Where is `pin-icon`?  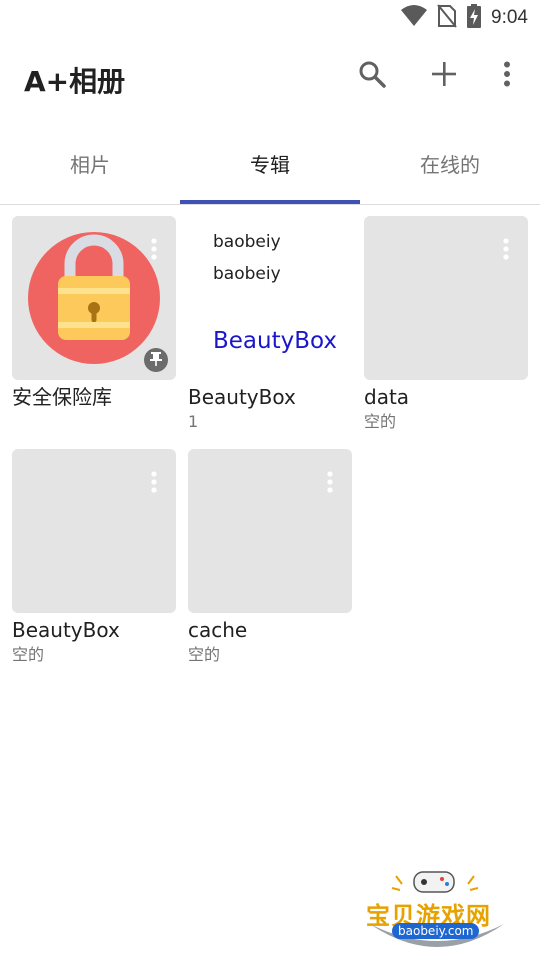
pin-icon is located at coordinates (156, 360).